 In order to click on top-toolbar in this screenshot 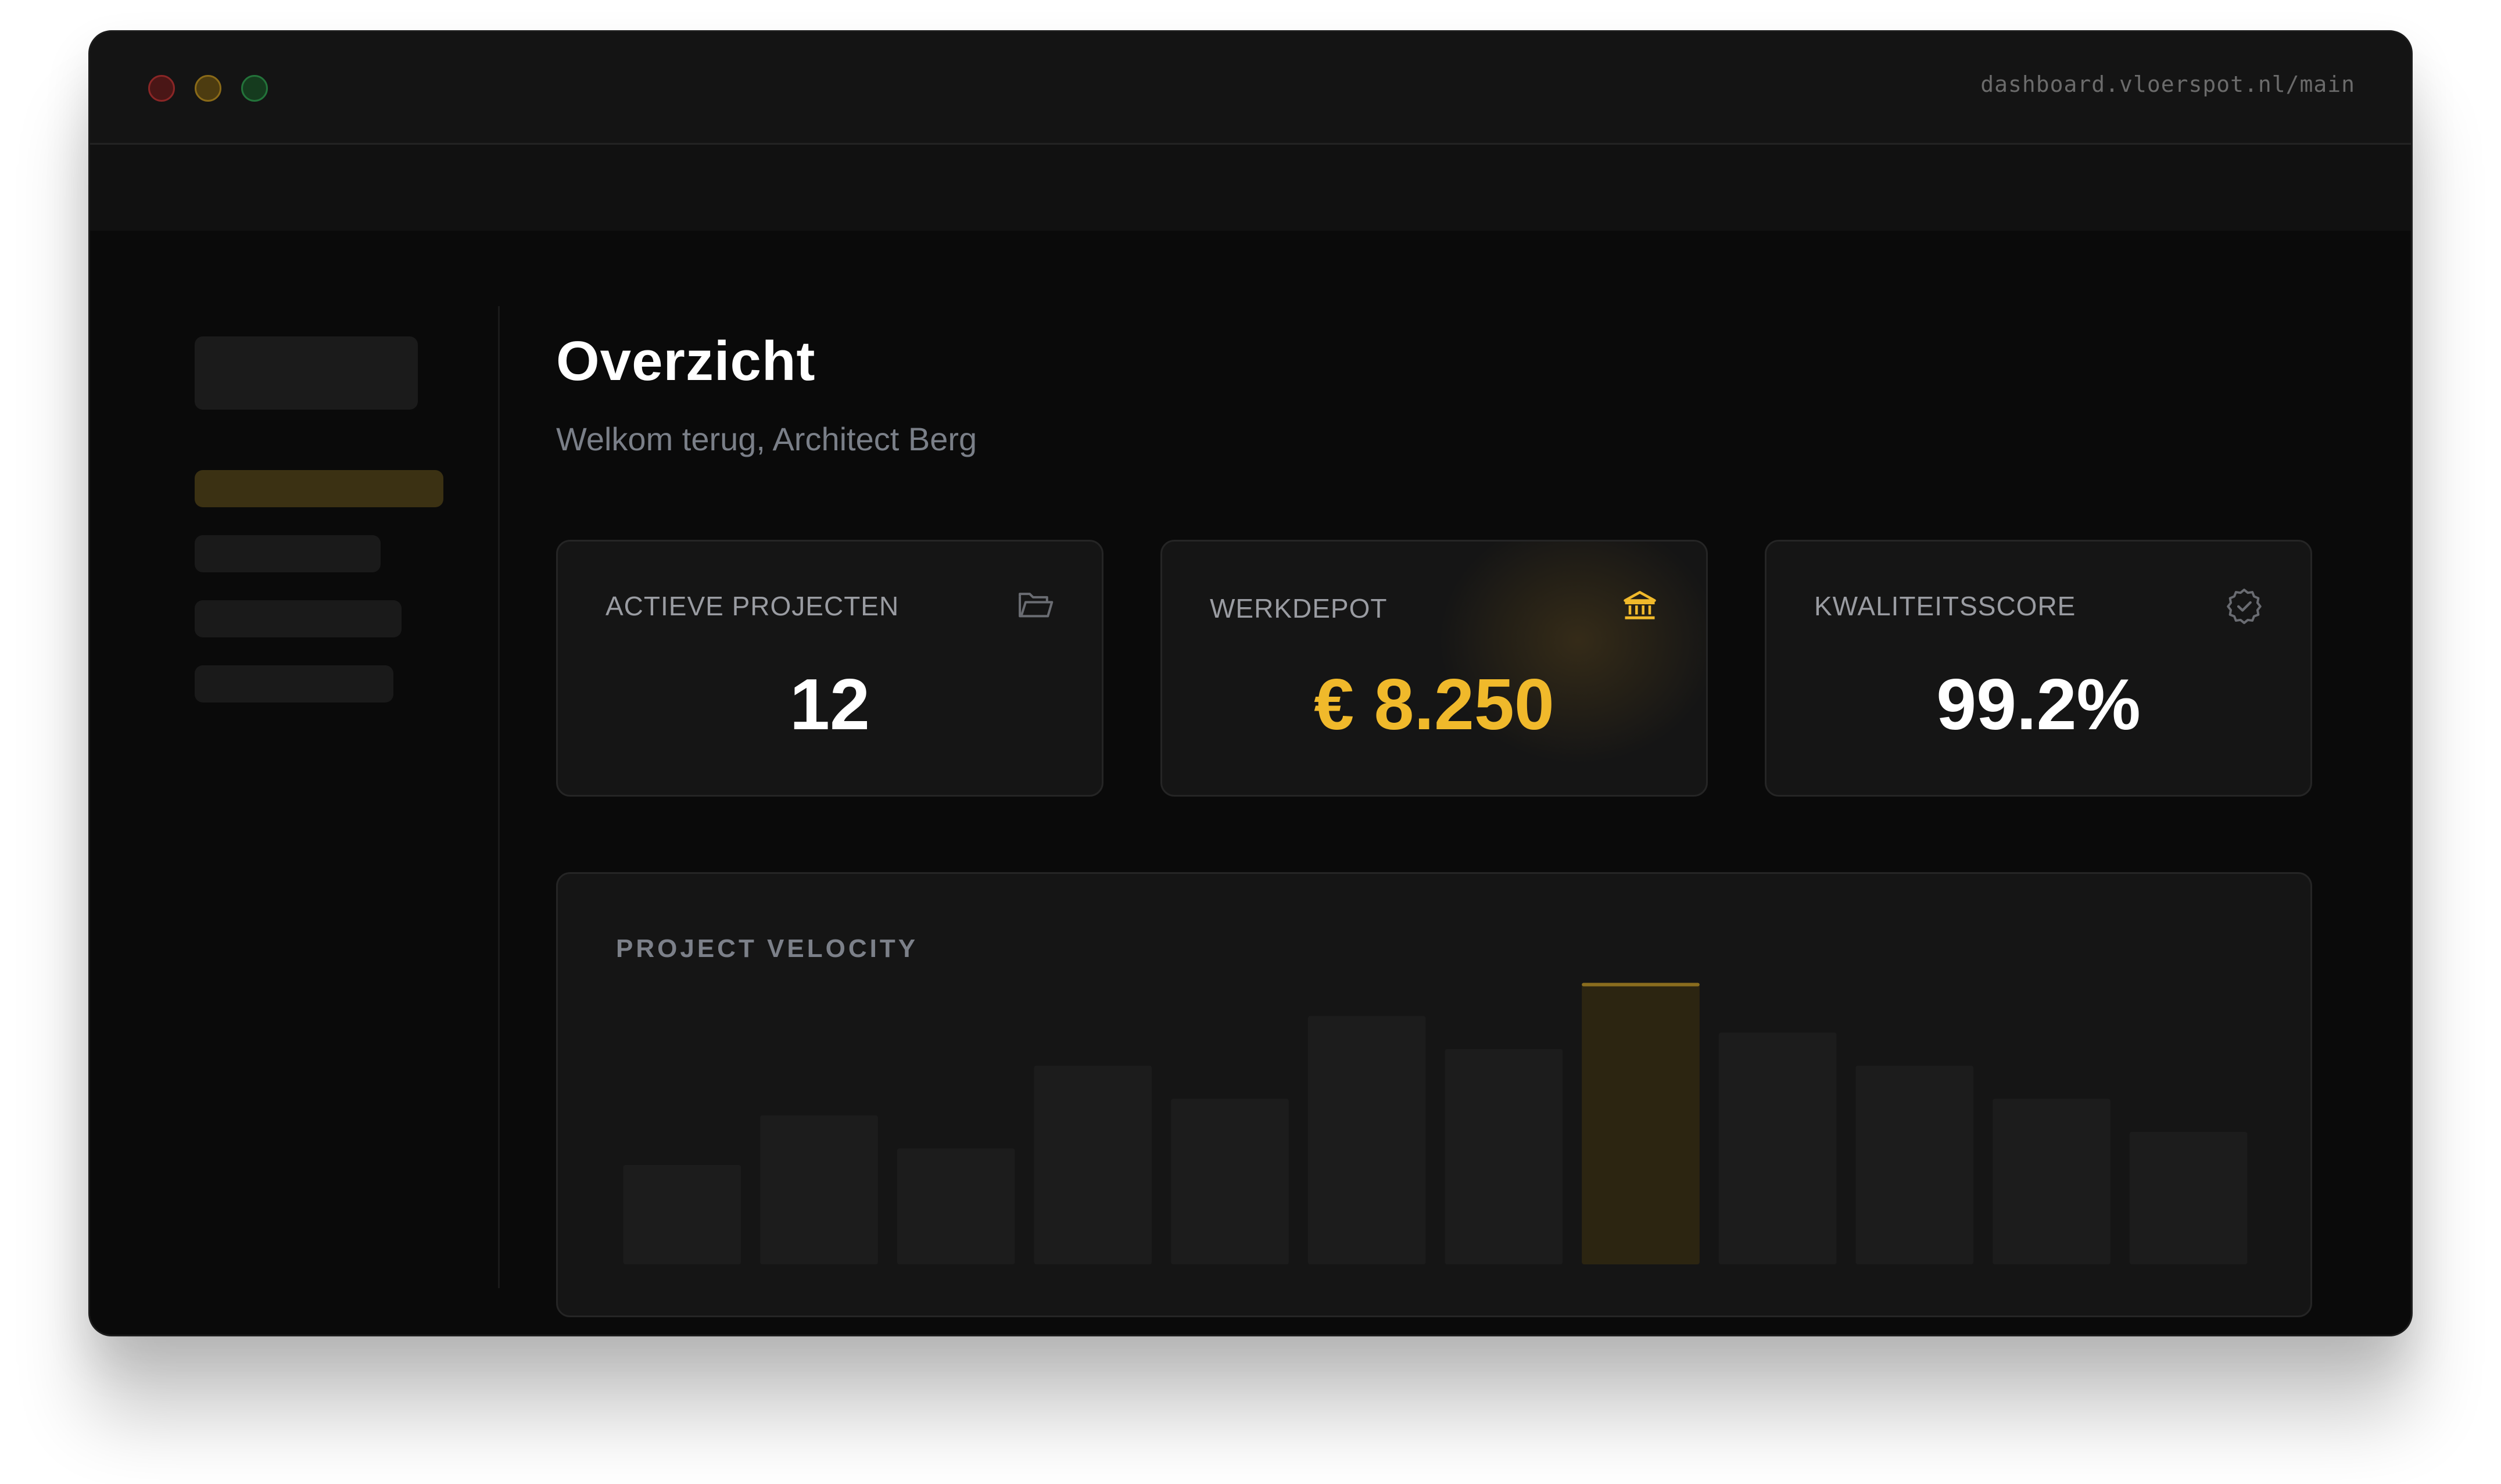, I will do `click(1250, 188)`.